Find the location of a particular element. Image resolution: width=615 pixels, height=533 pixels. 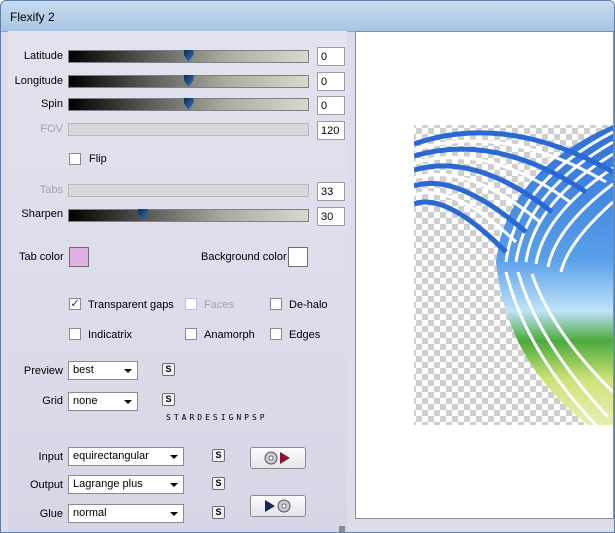

background-color-label: Background color is located at coordinates (244, 257).